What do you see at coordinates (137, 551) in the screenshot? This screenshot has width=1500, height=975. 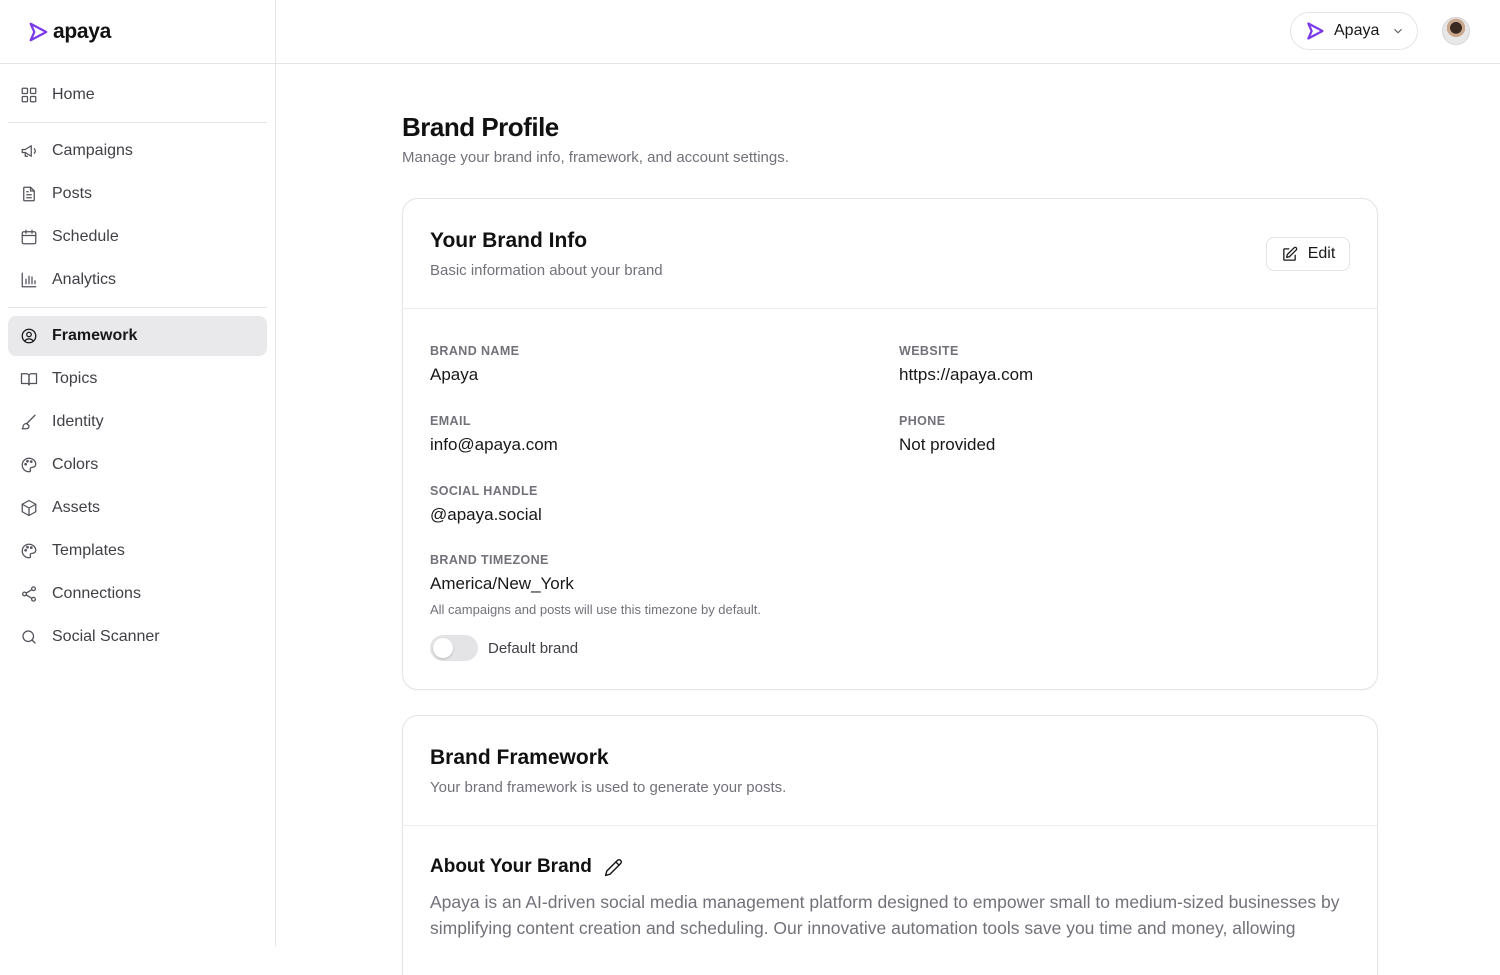 I see `sidebar-item-templates: Templates` at bounding box center [137, 551].